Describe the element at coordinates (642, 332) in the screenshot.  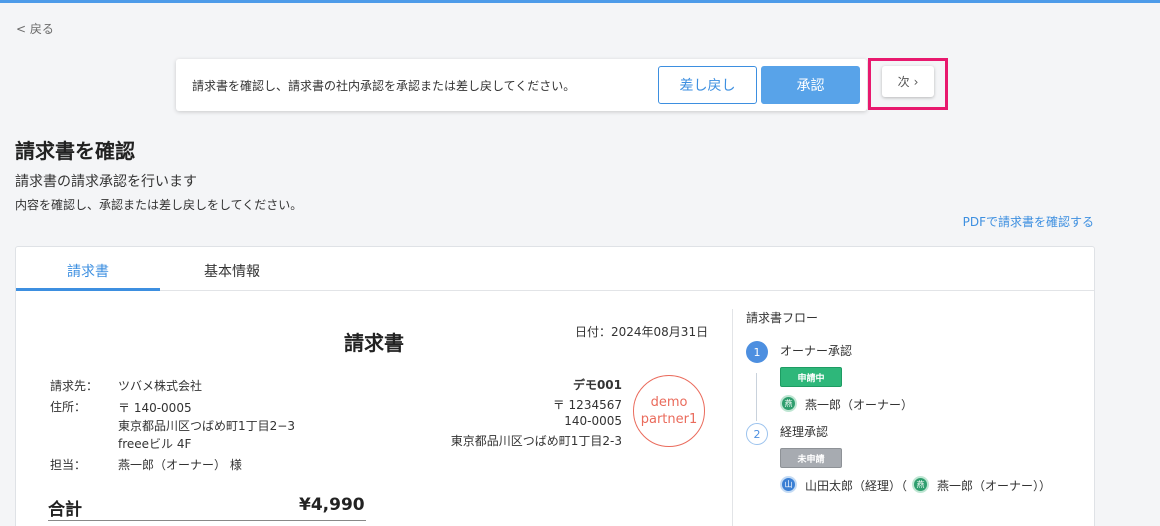
I see `invoice-date: 日付：2024年08月31日` at that location.